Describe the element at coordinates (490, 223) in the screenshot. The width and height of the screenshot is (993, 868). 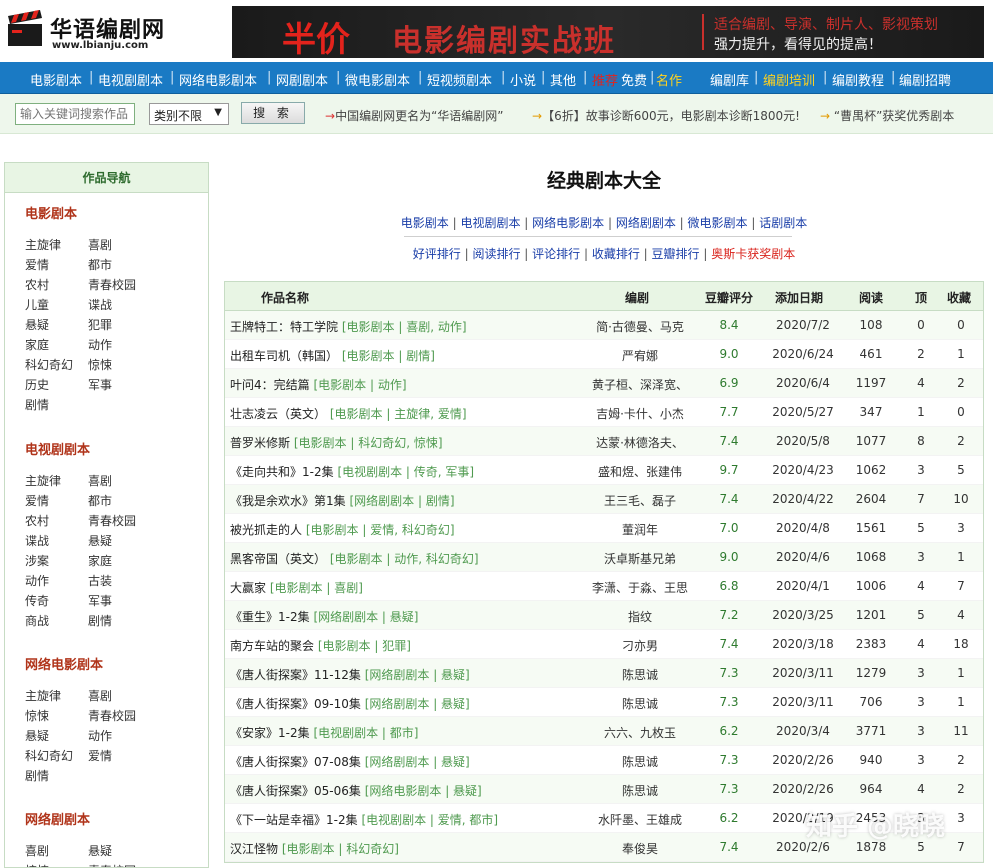
I see `category-link: 电视剧剧本` at that location.